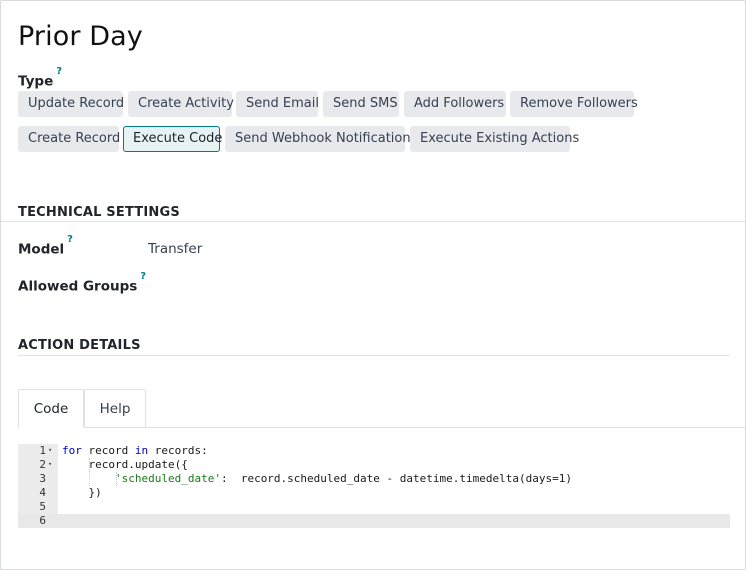 This screenshot has height=570, width=746. What do you see at coordinates (42, 478) in the screenshot?
I see `line-number: 3` at bounding box center [42, 478].